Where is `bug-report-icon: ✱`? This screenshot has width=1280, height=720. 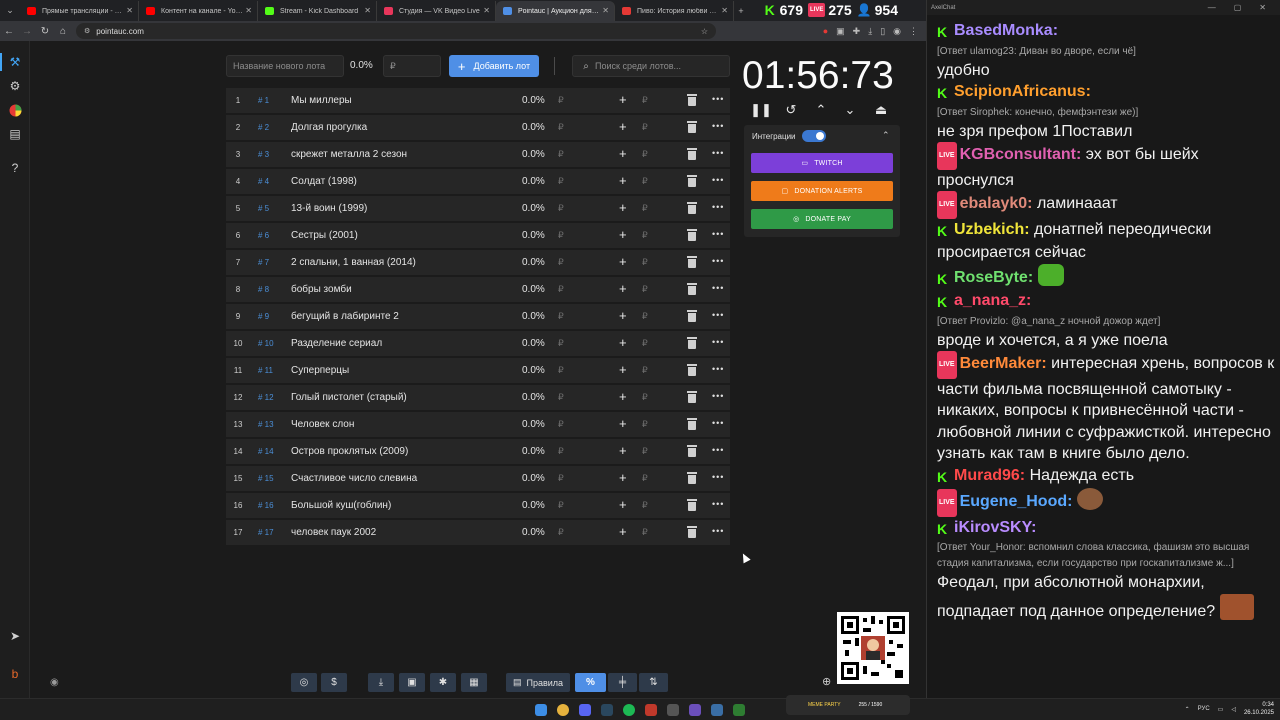
bug-report-icon: ✱ is located at coordinates (443, 682).